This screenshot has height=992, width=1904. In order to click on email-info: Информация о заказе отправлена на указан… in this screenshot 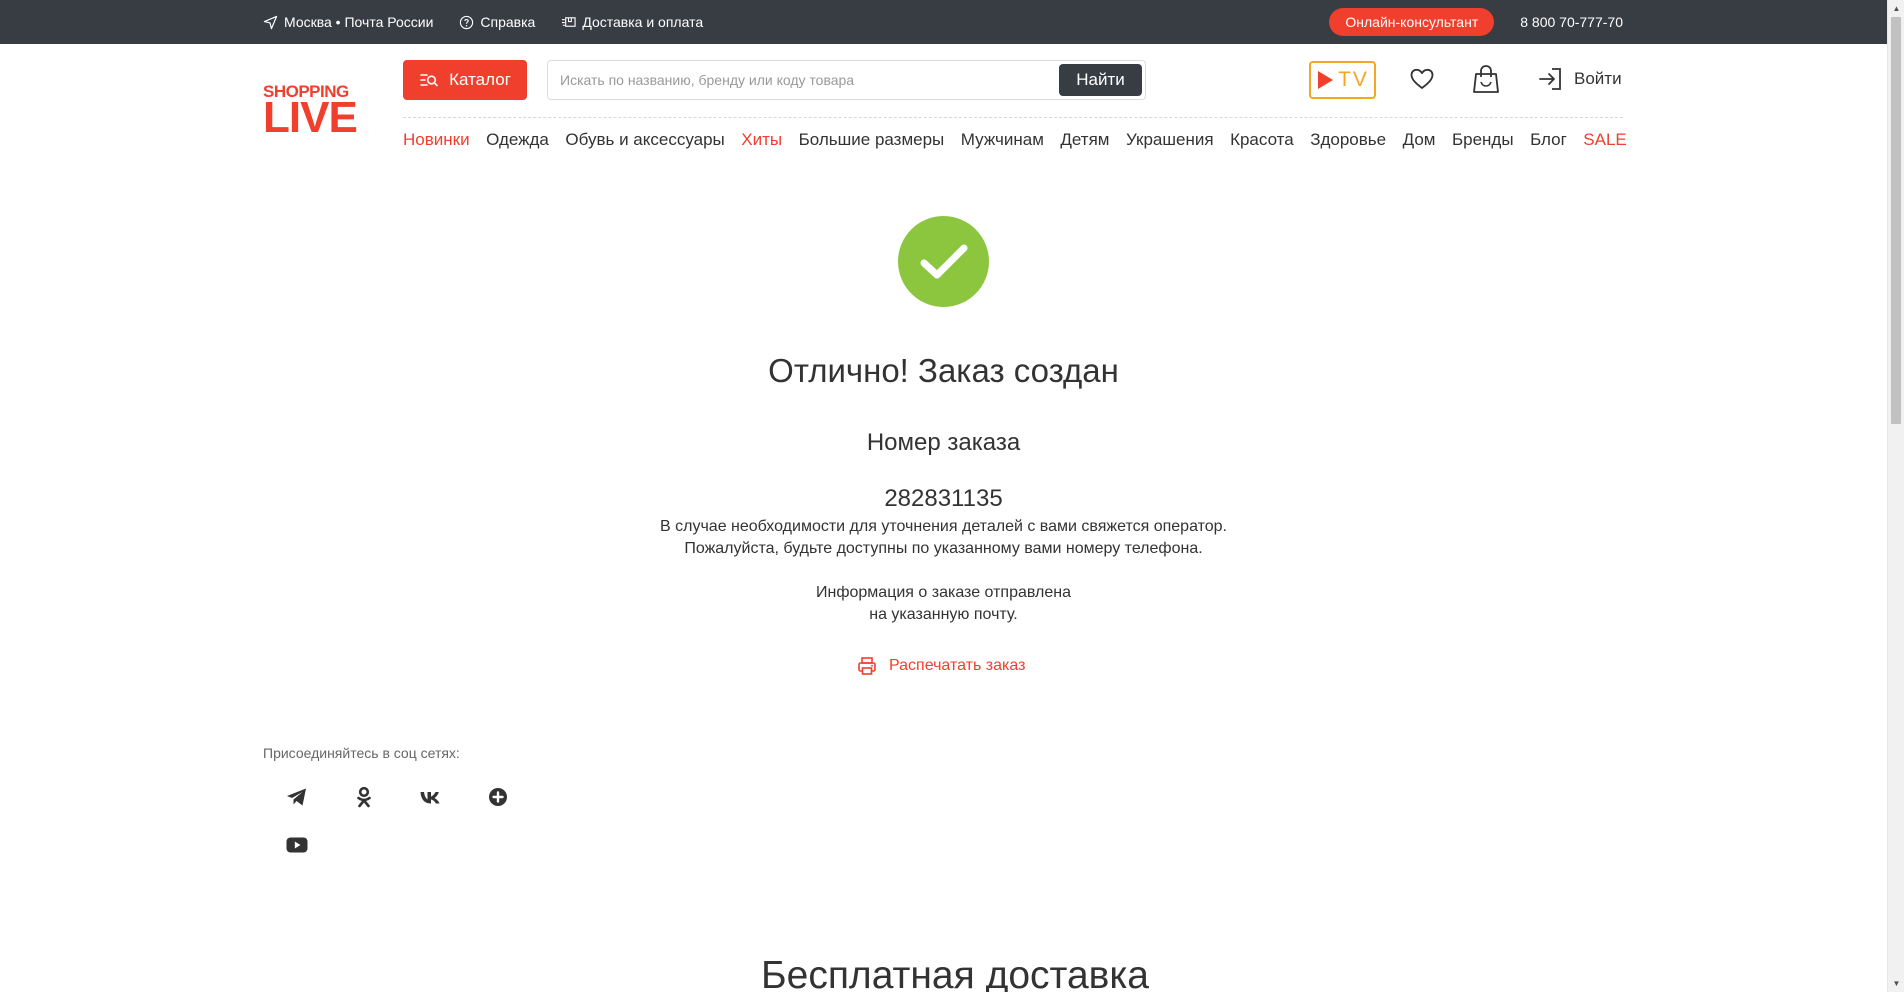, I will do `click(943, 604)`.